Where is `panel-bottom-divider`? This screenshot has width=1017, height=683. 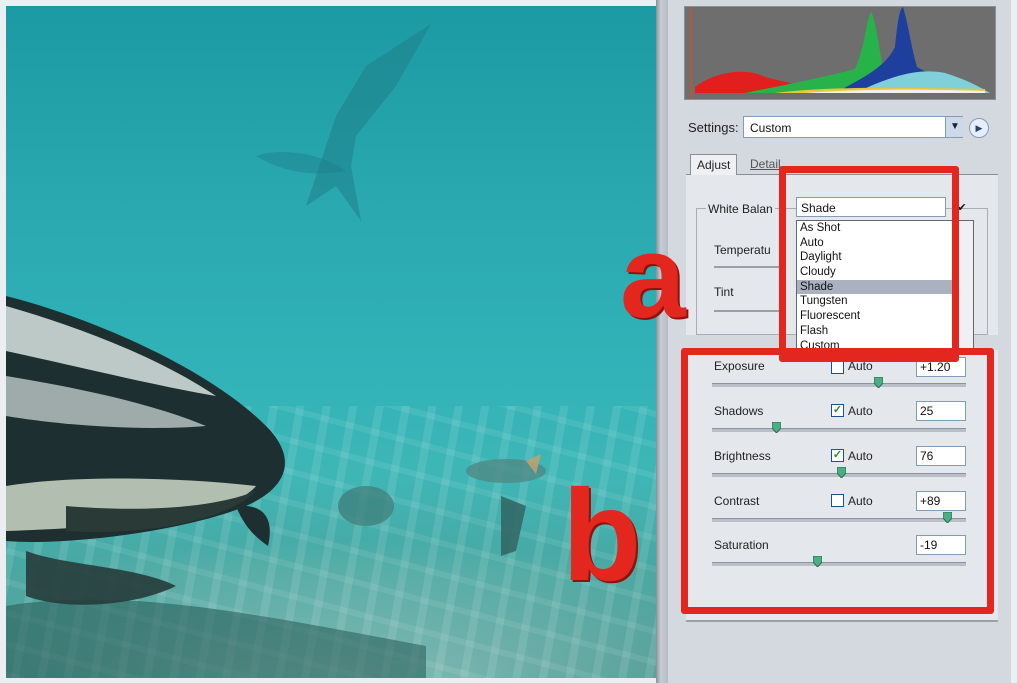 panel-bottom-divider is located at coordinates (842, 621).